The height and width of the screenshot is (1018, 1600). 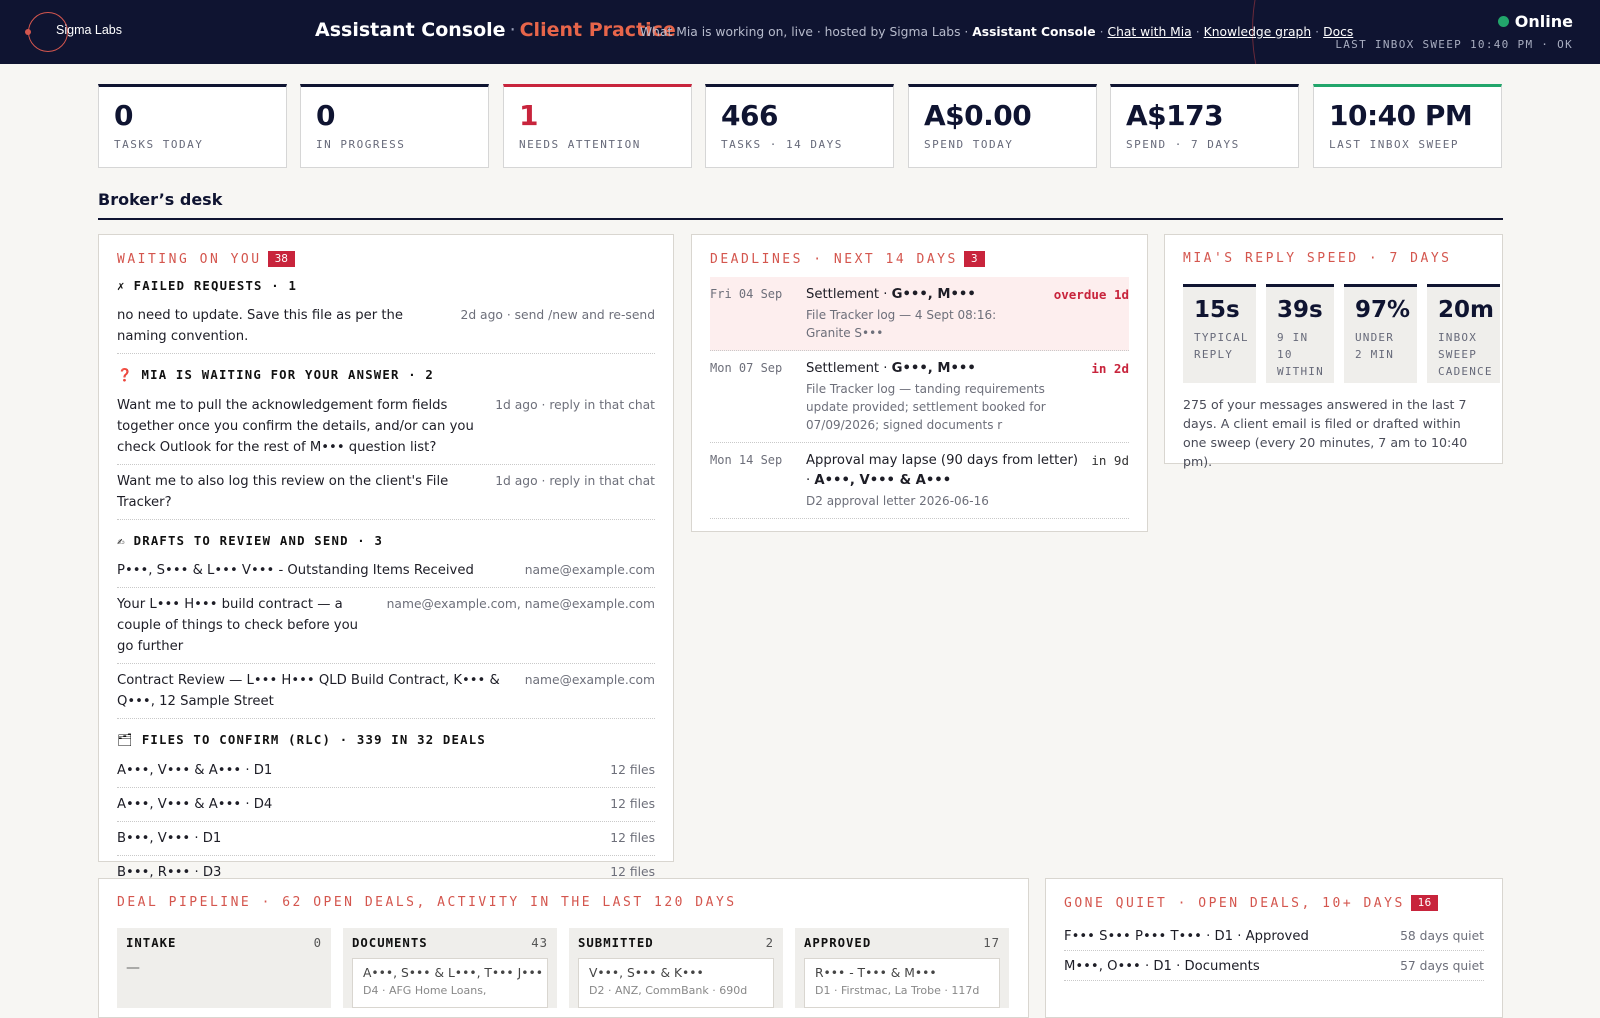 What do you see at coordinates (1183, 144) in the screenshot?
I see `stat-label: SPEND · 7 DAYS` at bounding box center [1183, 144].